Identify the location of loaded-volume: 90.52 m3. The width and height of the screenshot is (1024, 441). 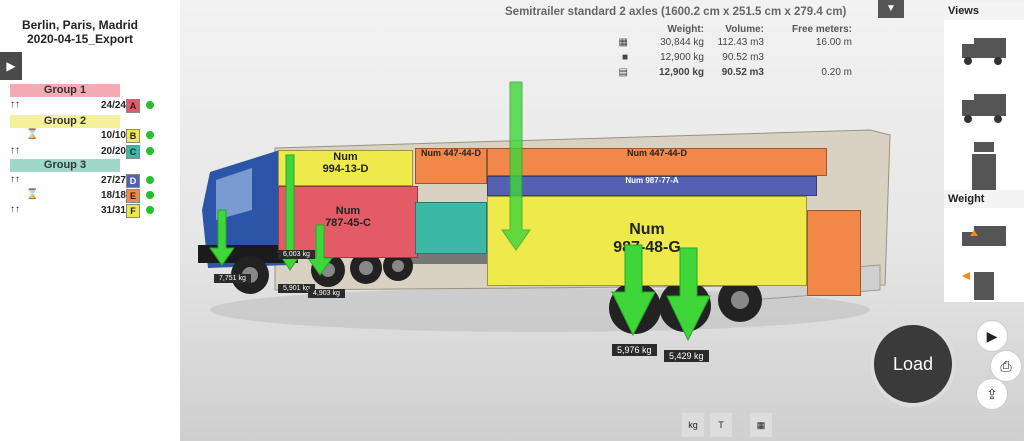
(742, 72).